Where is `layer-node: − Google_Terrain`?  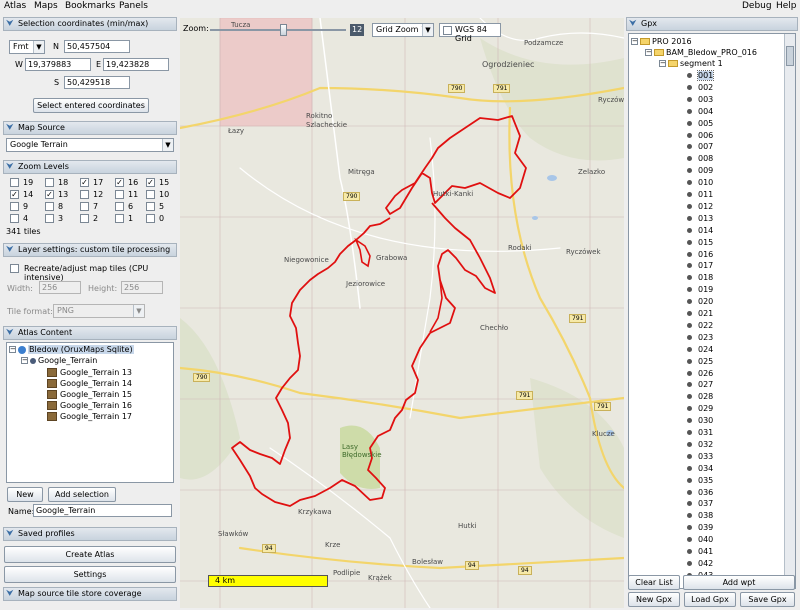 layer-node: − Google_Terrain is located at coordinates (59, 360).